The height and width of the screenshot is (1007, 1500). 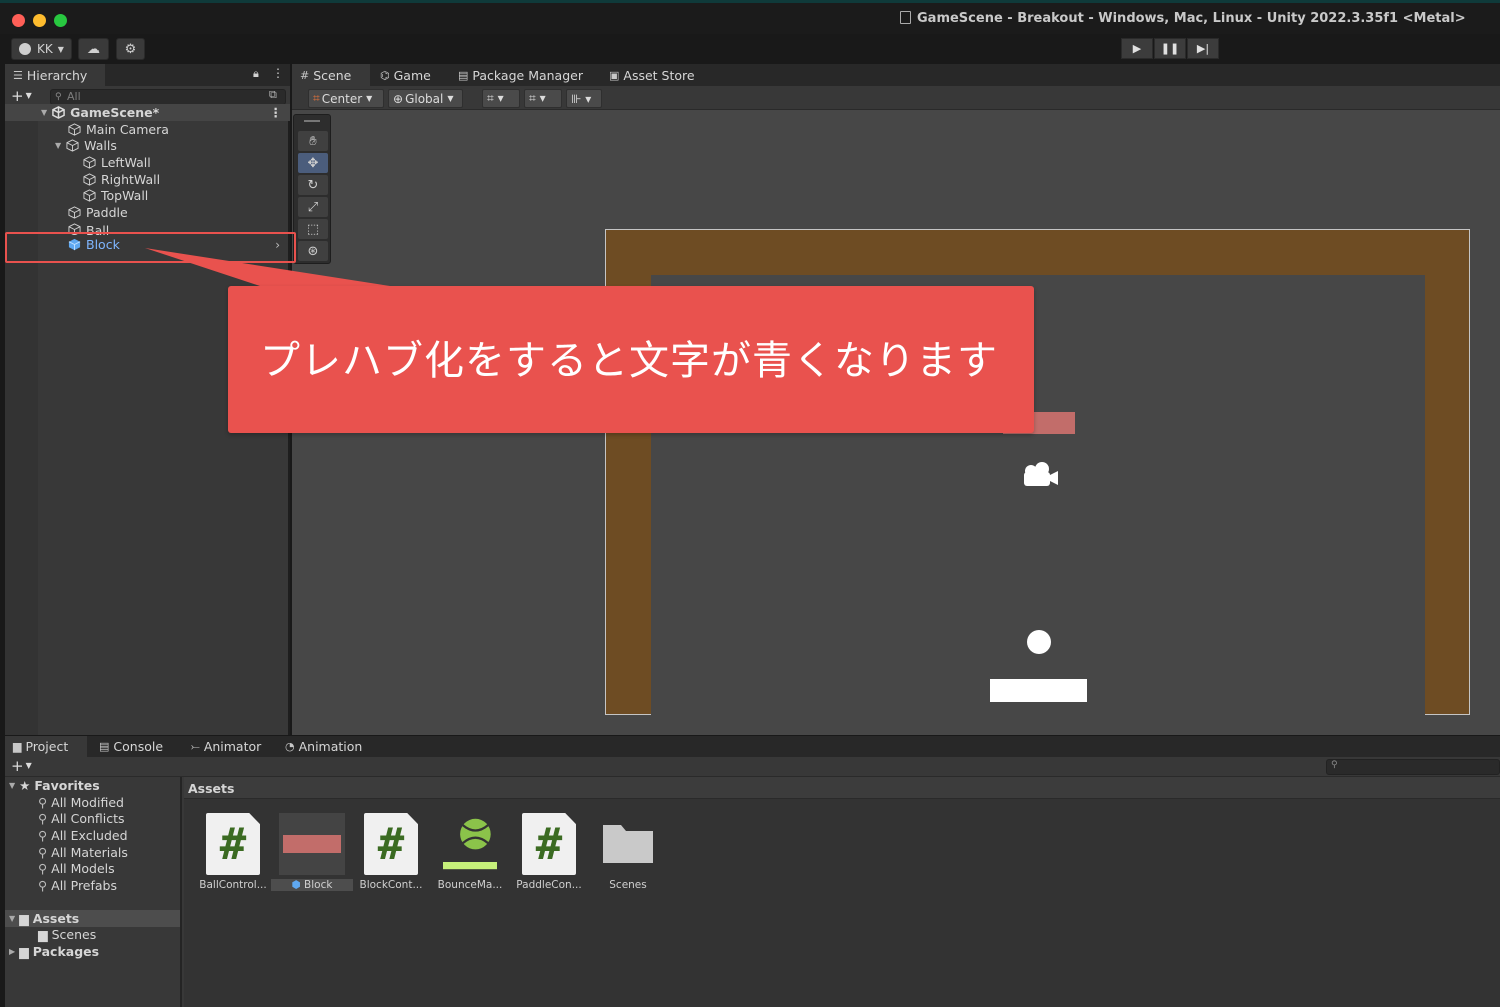 I want to click on tab-game: ⌬ Game, so click(x=405, y=75).